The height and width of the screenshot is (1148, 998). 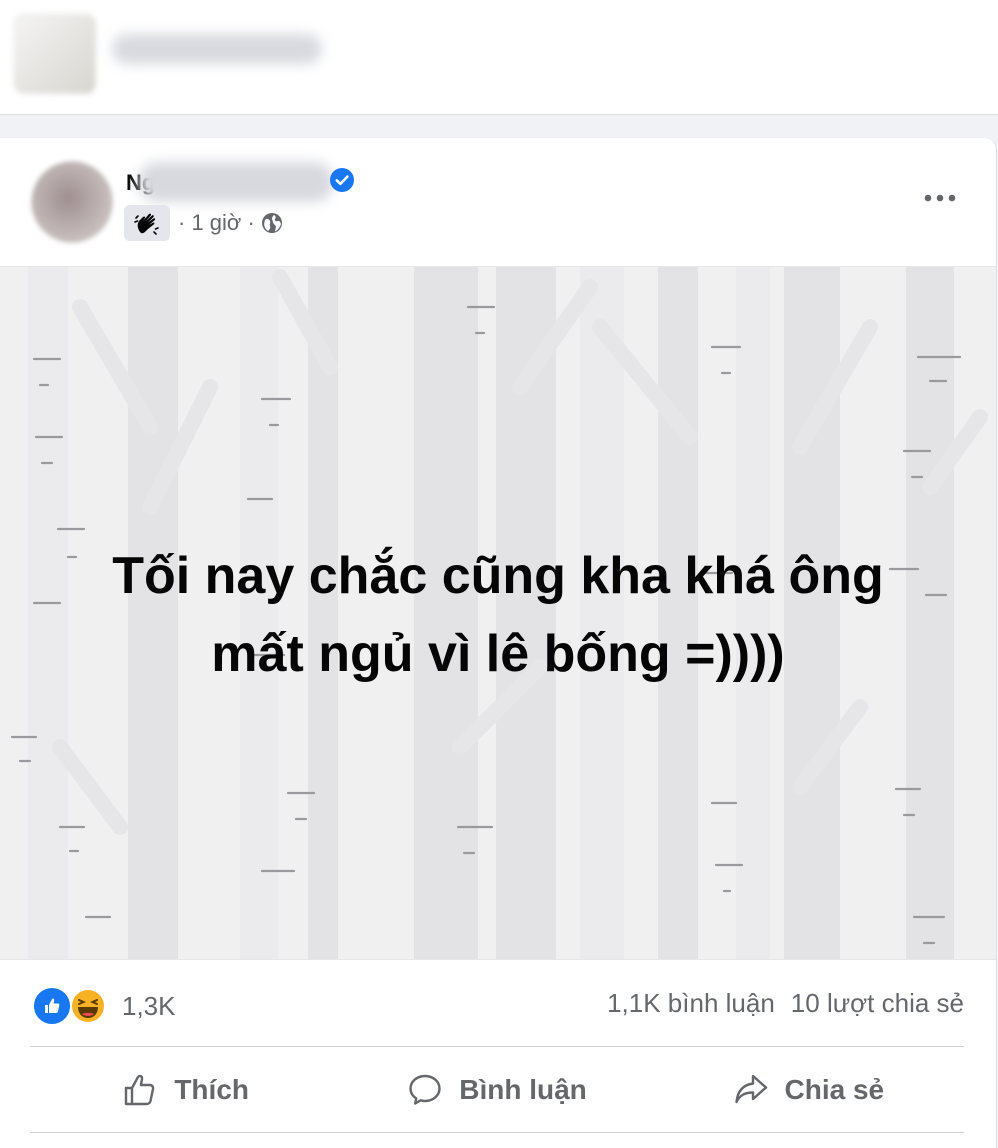 I want to click on more-options-button, so click(x=940, y=198).